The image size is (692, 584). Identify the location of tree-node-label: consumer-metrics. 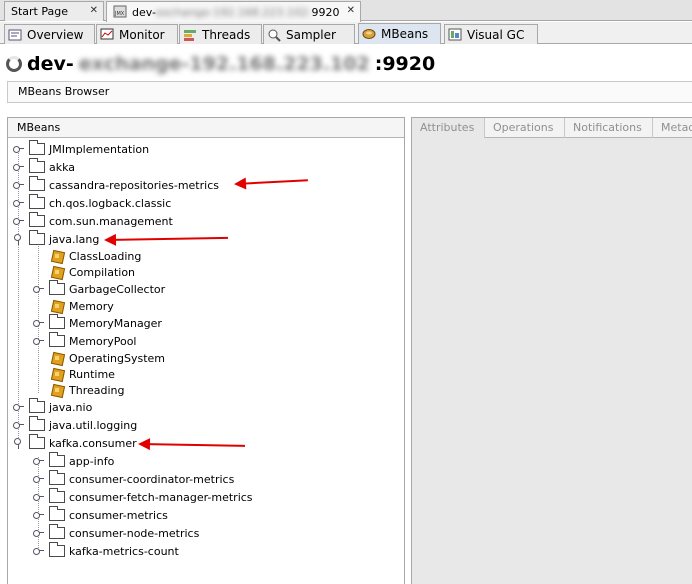
(118, 515).